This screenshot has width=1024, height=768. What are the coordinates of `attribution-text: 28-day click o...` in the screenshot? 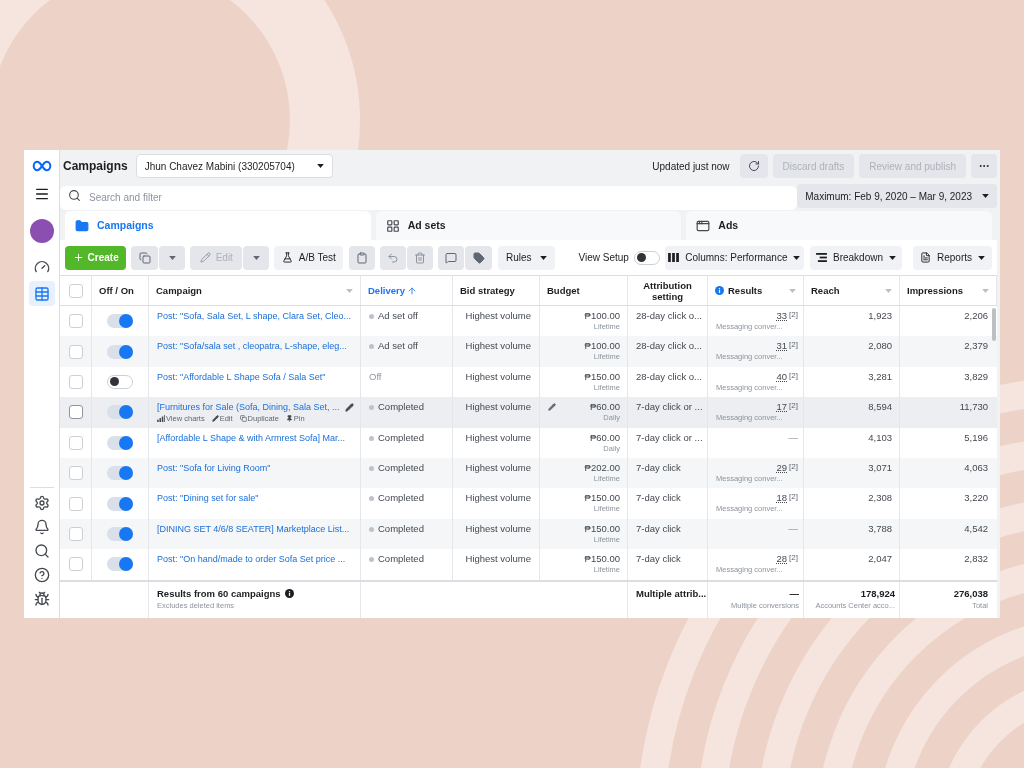 It's located at (669, 315).